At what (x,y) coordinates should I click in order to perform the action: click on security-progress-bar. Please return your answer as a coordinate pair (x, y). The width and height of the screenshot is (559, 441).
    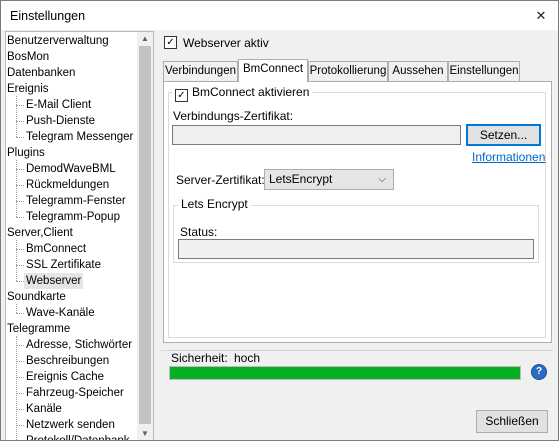
    Looking at the image, I should click on (345, 373).